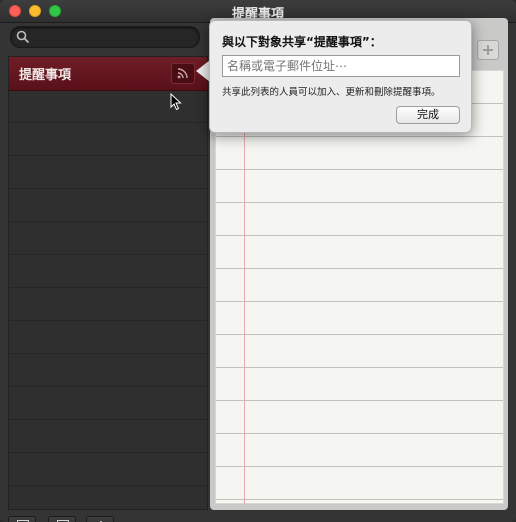  I want to click on add-reminder-button, so click(488, 50).